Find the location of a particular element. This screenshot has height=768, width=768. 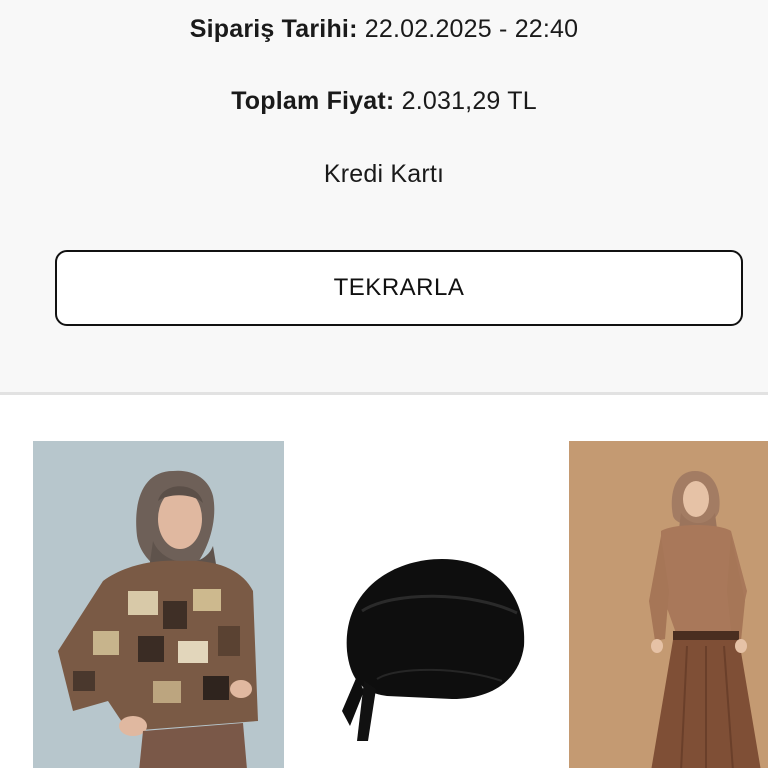

order-total-row: Toplam Fiyat: 2.031,29 TL is located at coordinates (384, 101).